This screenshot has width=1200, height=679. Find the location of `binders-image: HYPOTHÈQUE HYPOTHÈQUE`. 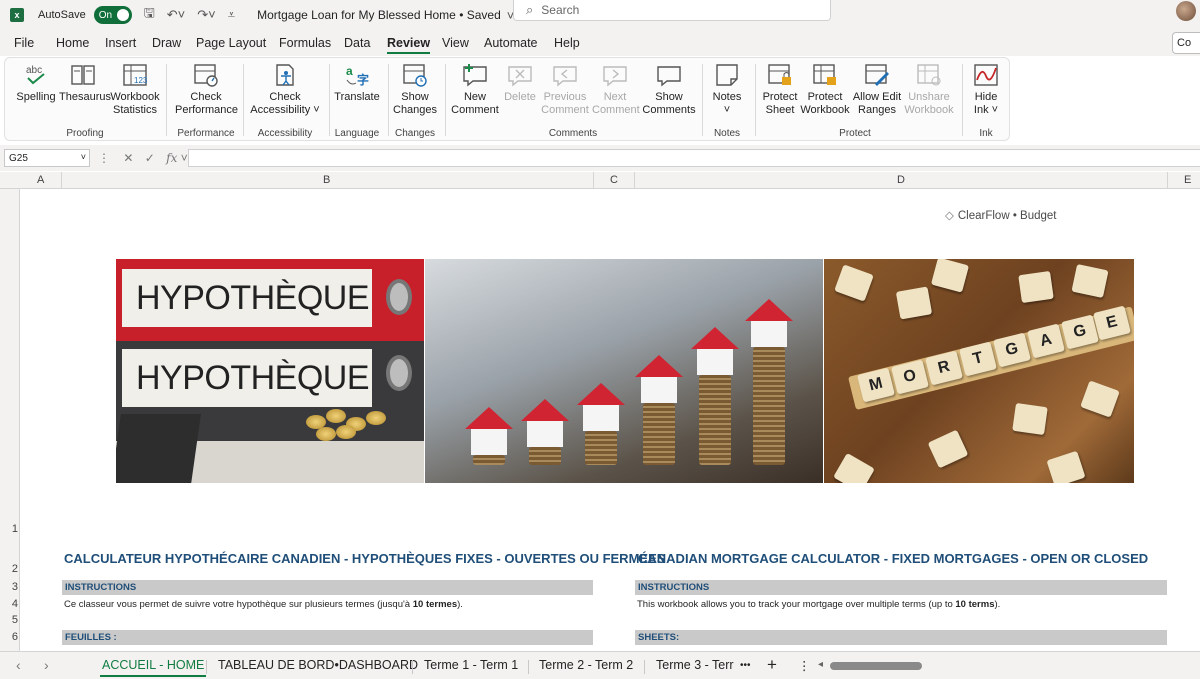

binders-image: HYPOTHÈQUE HYPOTHÈQUE is located at coordinates (270, 371).